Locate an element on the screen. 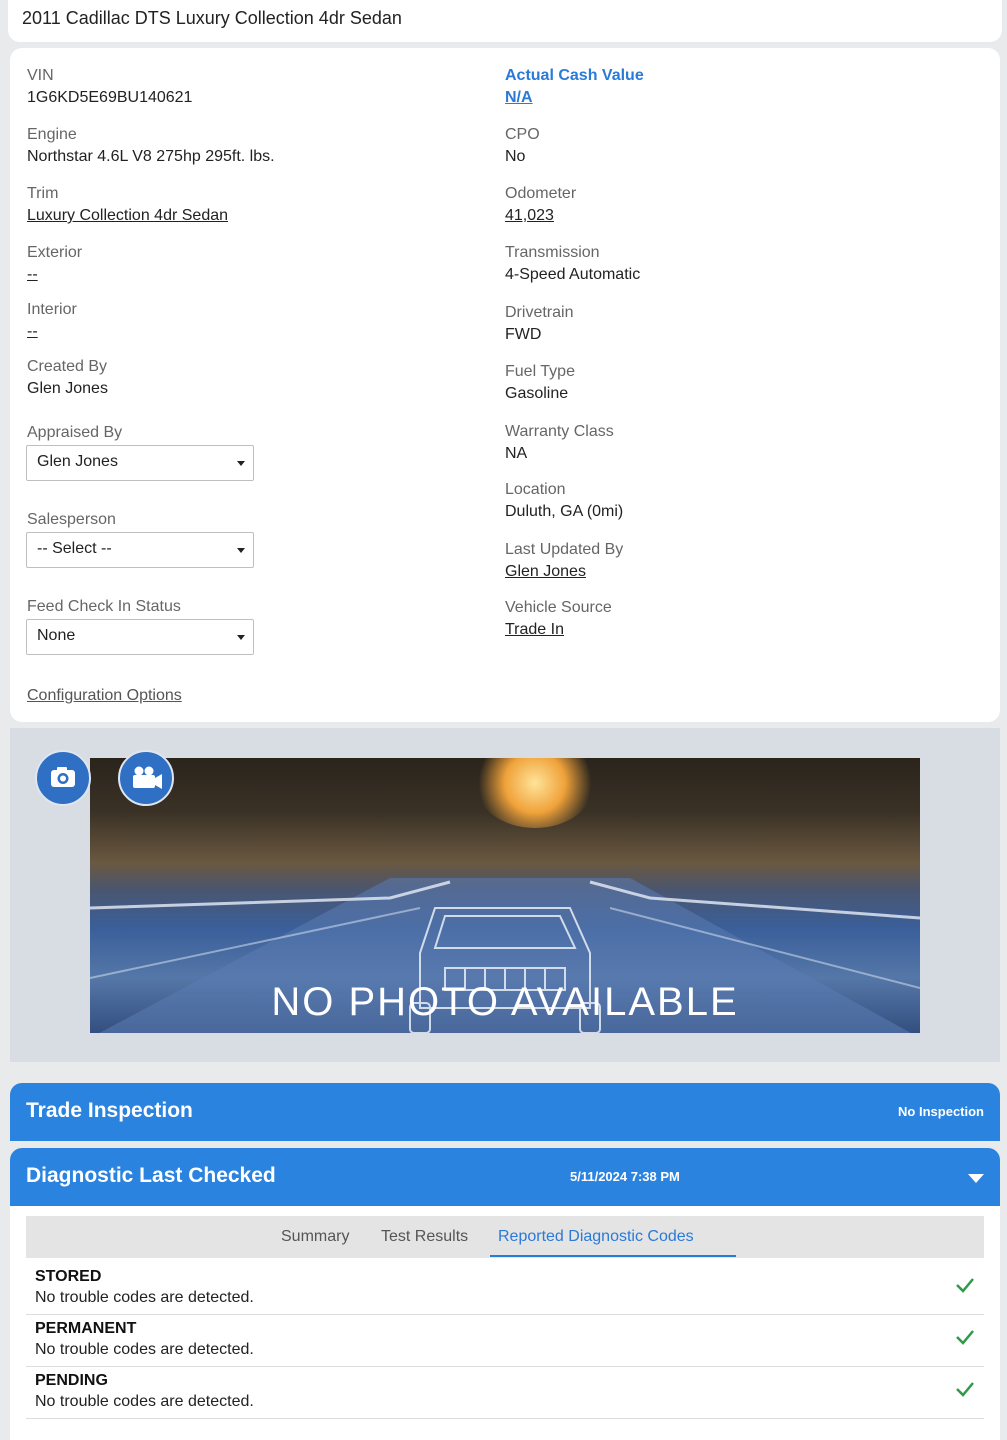  appraised-by-select: Glen Jones is located at coordinates (140, 463).